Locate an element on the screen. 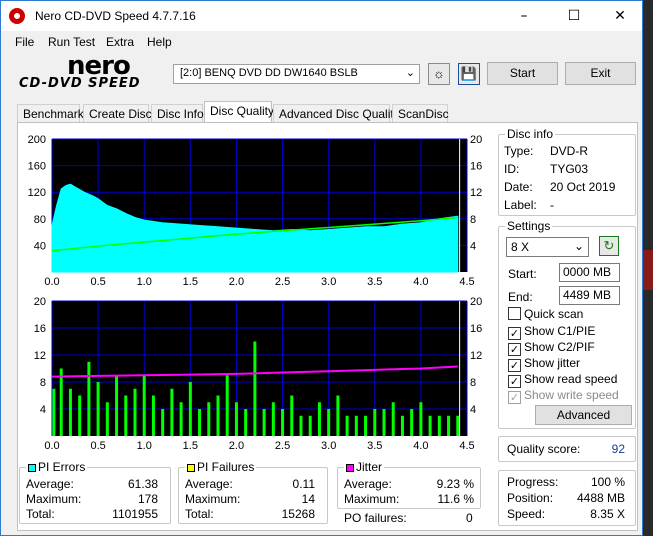 Image resolution: width=653 pixels, height=536 pixels. window-title: Nero CD-DVD Speed 4.7.7.16 is located at coordinates (115, 16).